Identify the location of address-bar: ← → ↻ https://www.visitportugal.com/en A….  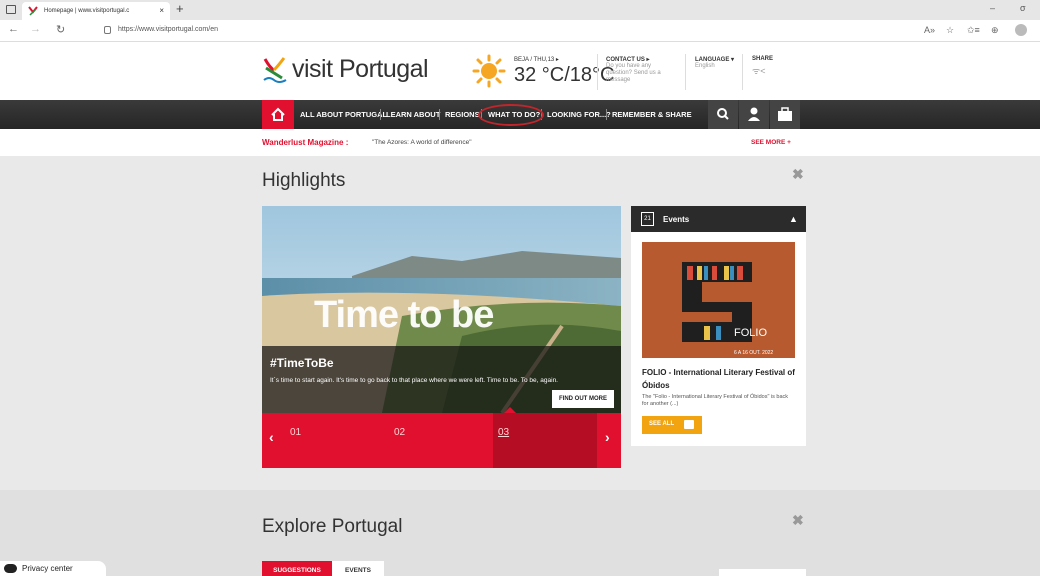
(520, 31).